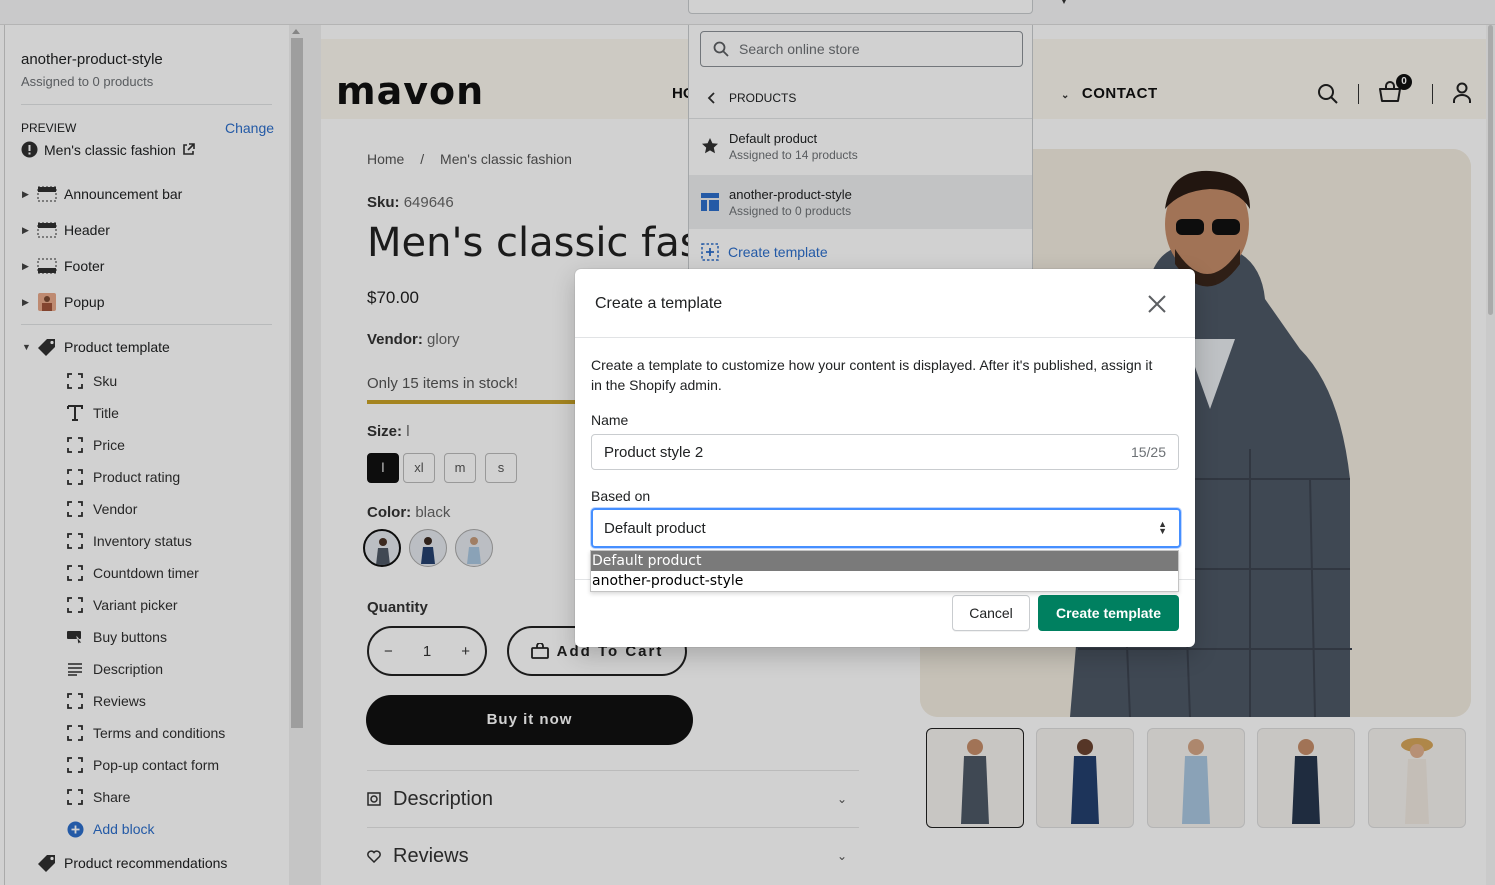 Image resolution: width=1495 pixels, height=885 pixels. I want to click on select-arrows-icon: ▲ ▼, so click(1162, 527).